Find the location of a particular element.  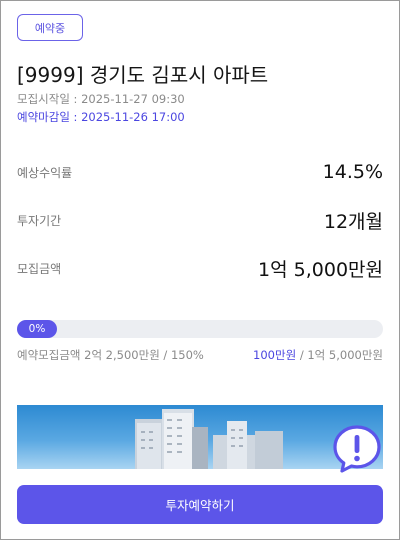

stat-row-recruit-amount: 모집금액 1억 5,000만원 is located at coordinates (200, 268).